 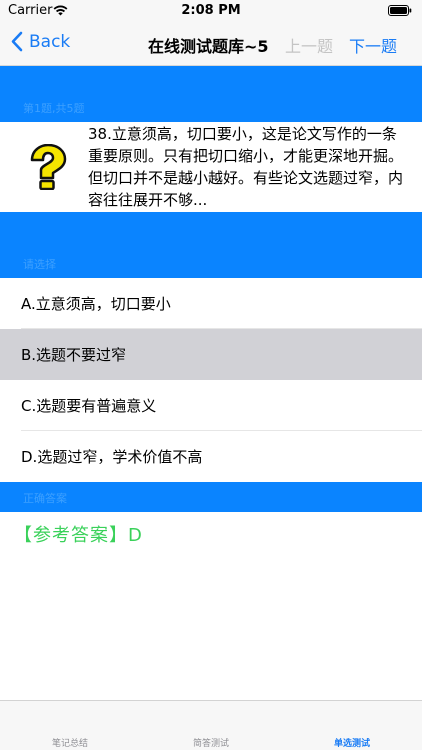 I want to click on back-button: Back, so click(x=40, y=41).